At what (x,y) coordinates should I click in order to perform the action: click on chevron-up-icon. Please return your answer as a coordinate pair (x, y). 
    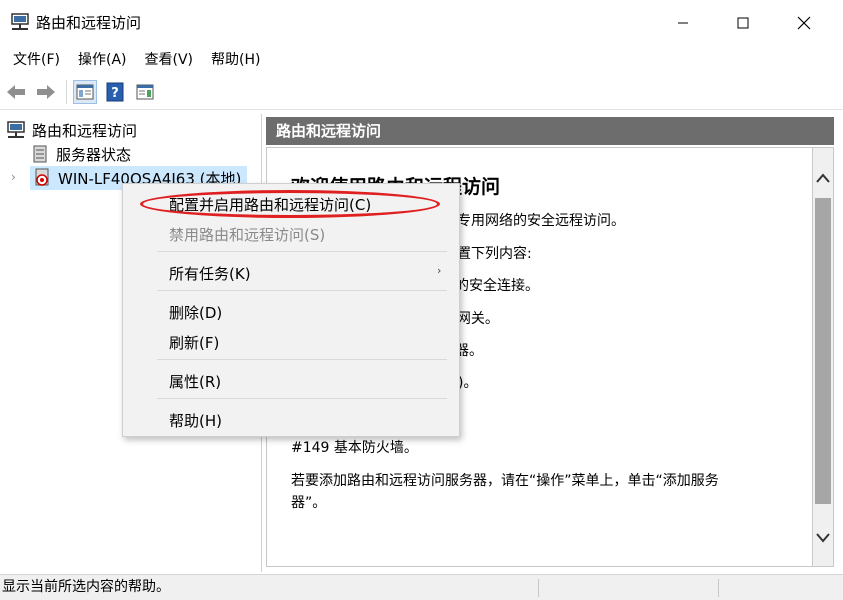
    Looking at the image, I should click on (823, 178).